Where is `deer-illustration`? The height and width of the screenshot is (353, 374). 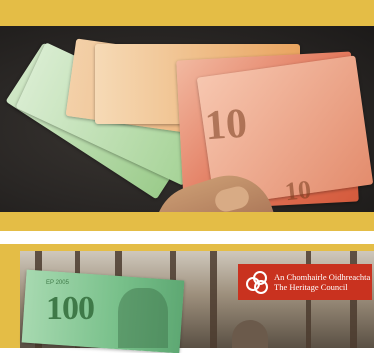 deer-illustration is located at coordinates (143, 318).